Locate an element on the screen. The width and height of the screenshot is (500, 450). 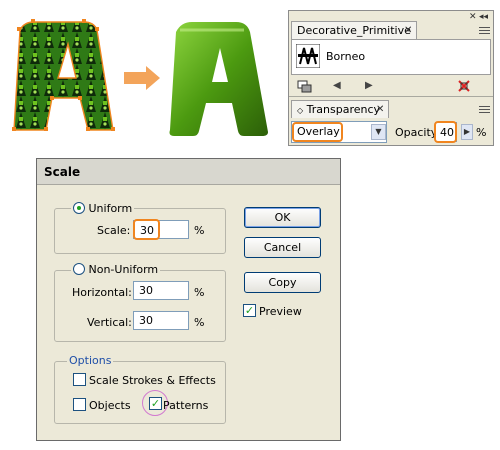
preview-checkbox: ✓ is located at coordinates (249, 310).